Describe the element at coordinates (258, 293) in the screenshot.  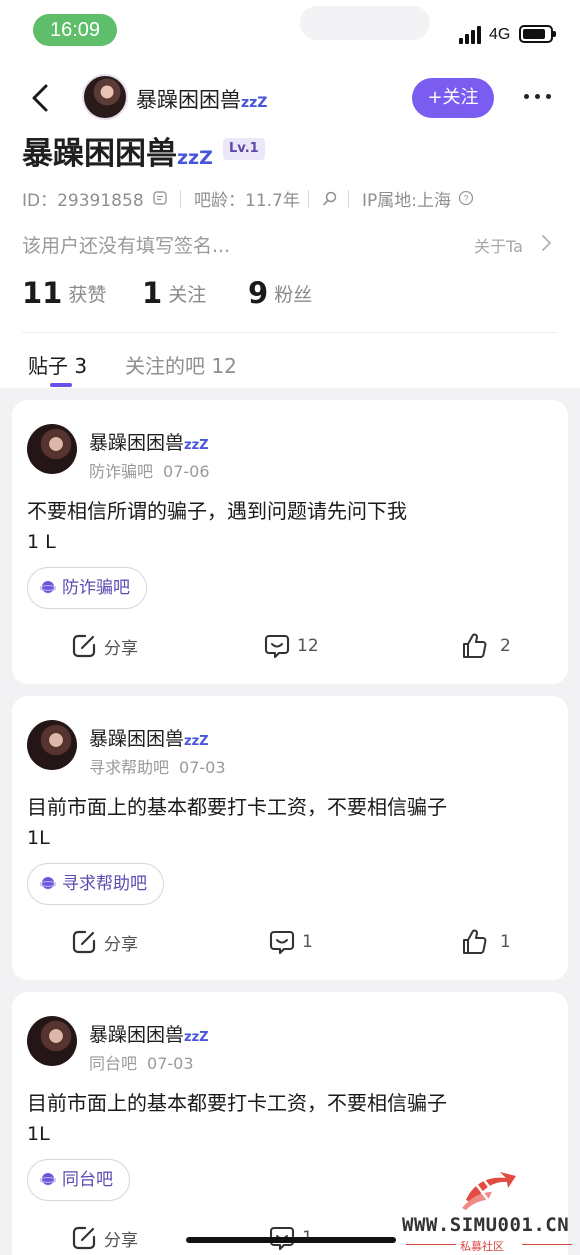
I see `stat-fans-value: 9` at that location.